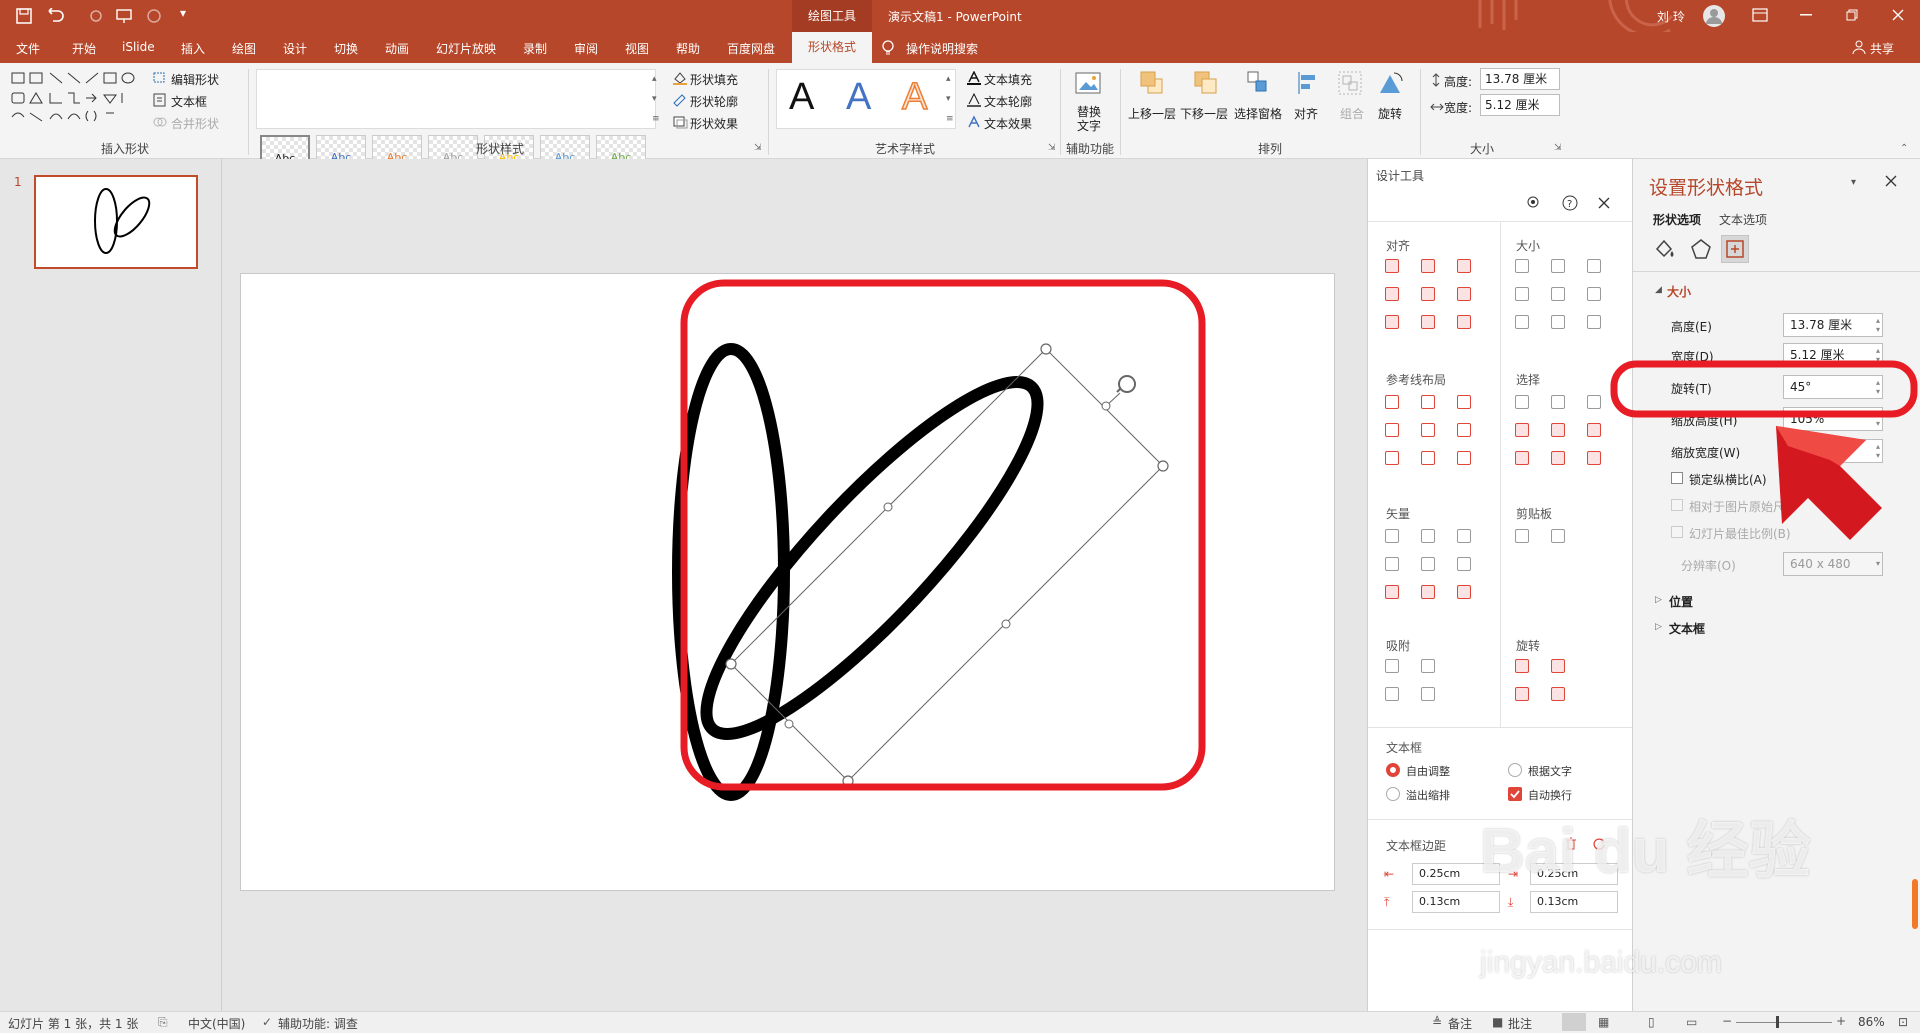  I want to click on spelling-icon: ⎘, so click(163, 1022).